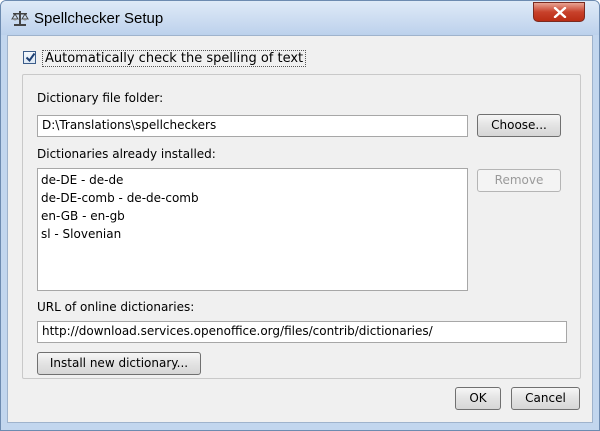  I want to click on check-icon, so click(30, 57).